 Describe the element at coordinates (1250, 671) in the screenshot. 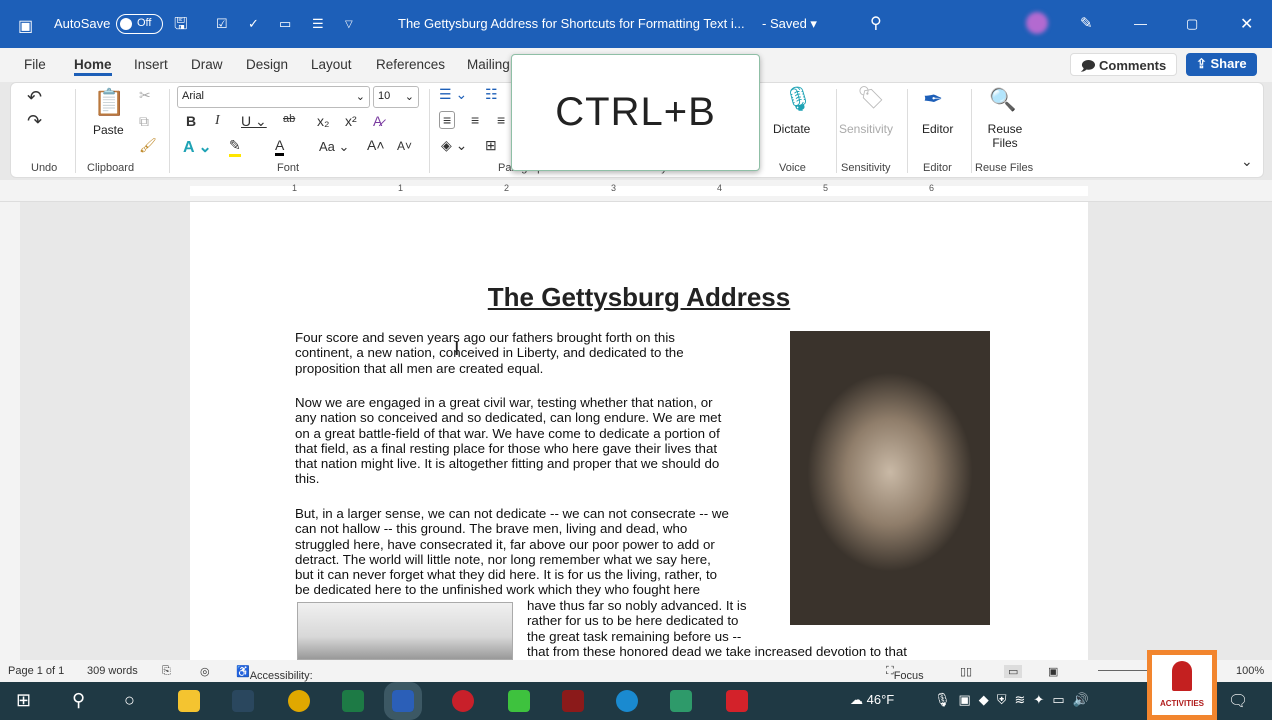

I see `zoom-level: 100%` at that location.